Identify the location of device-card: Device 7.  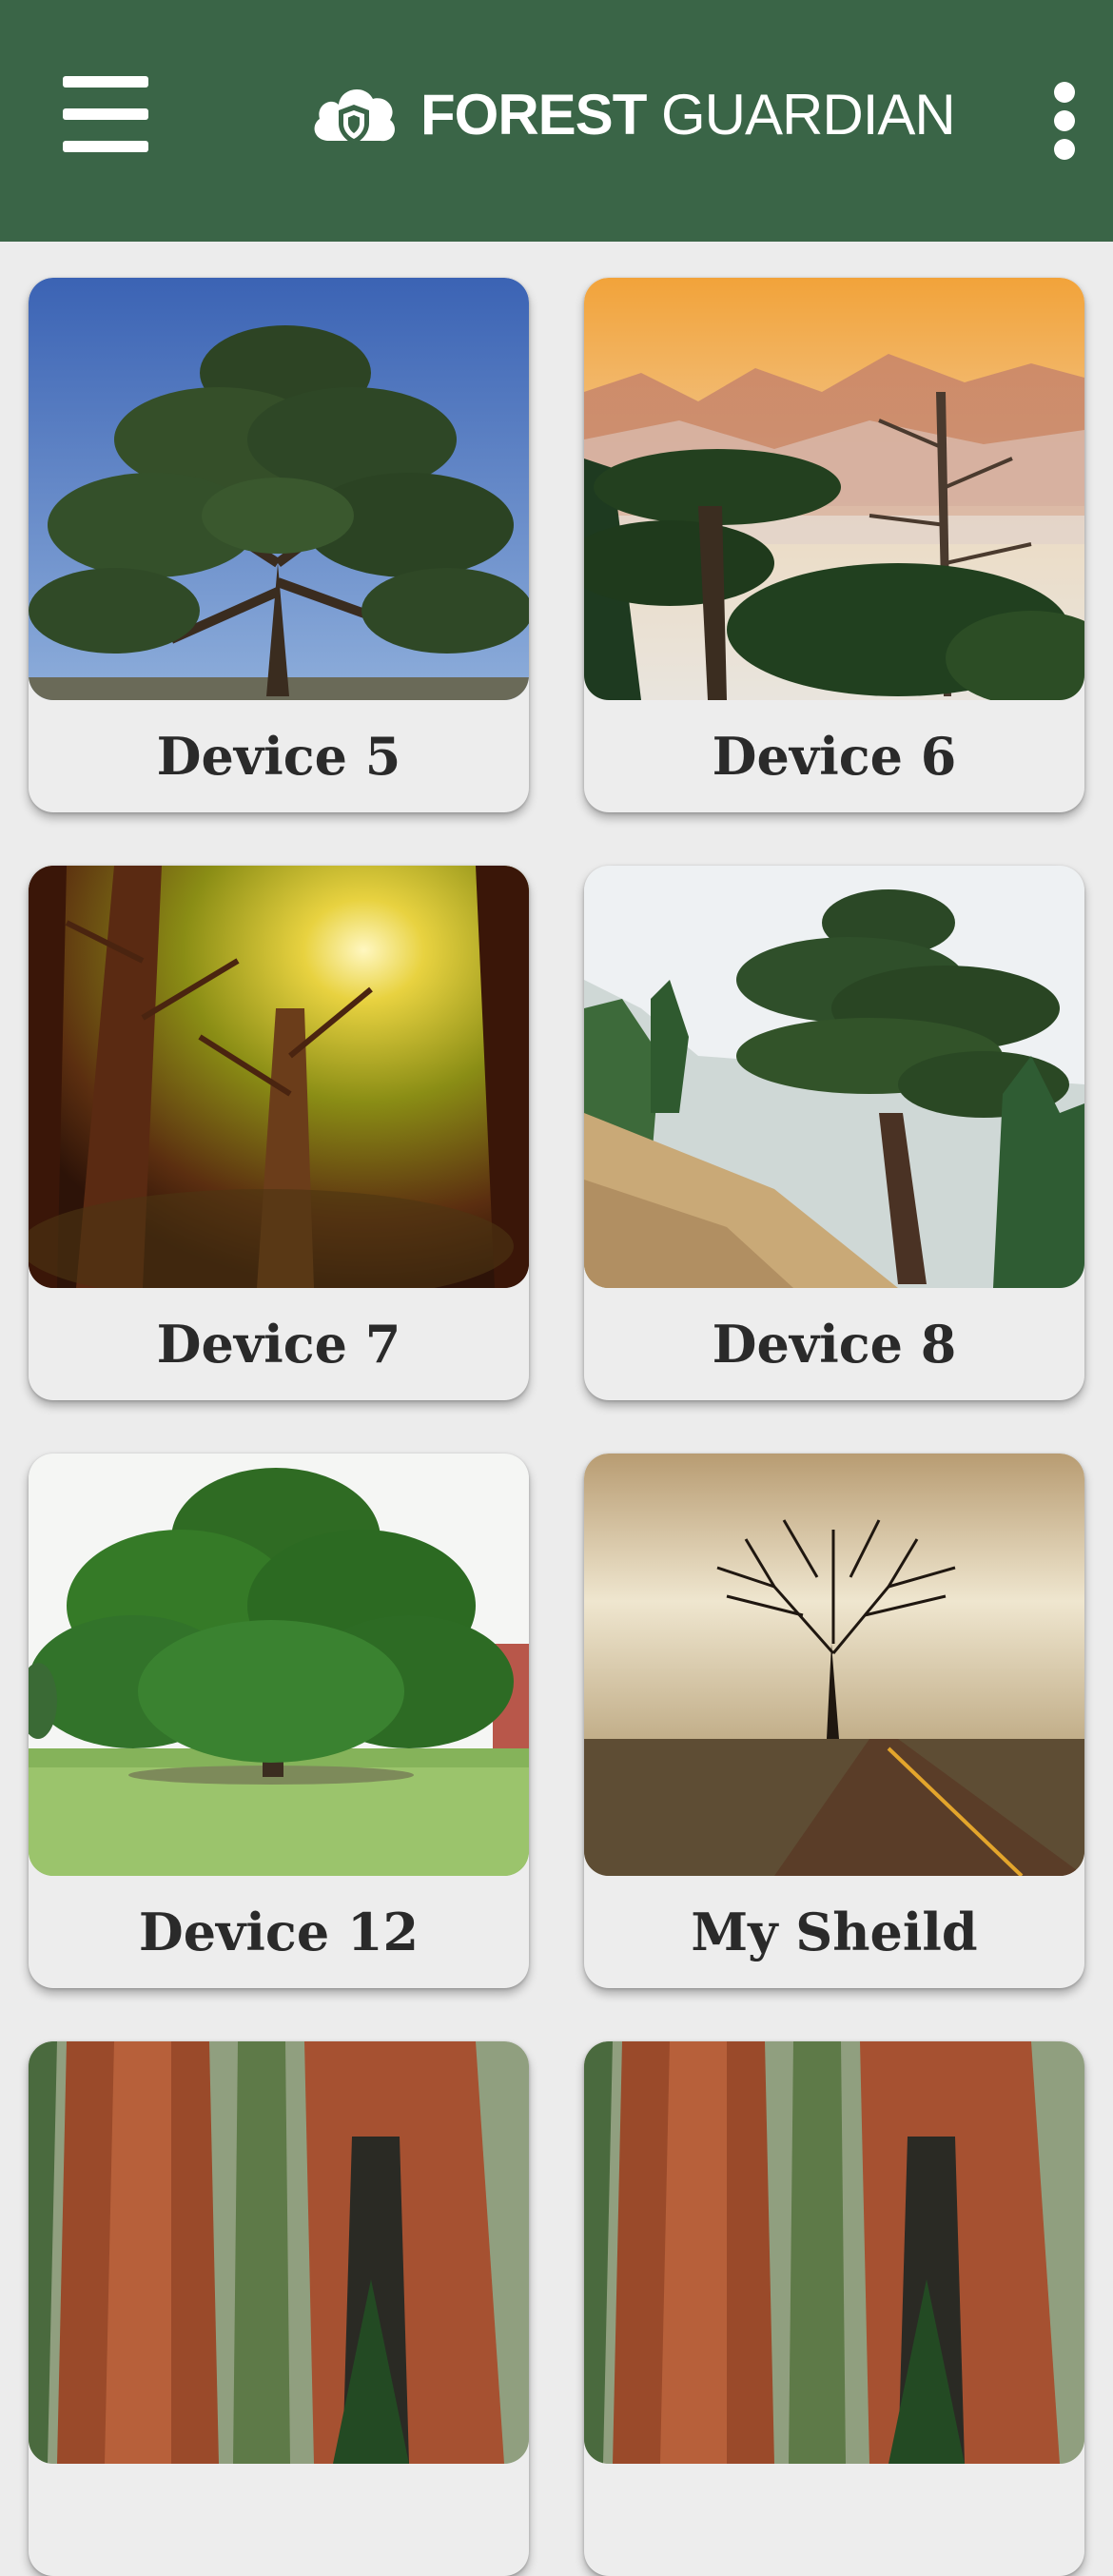
(279, 1133).